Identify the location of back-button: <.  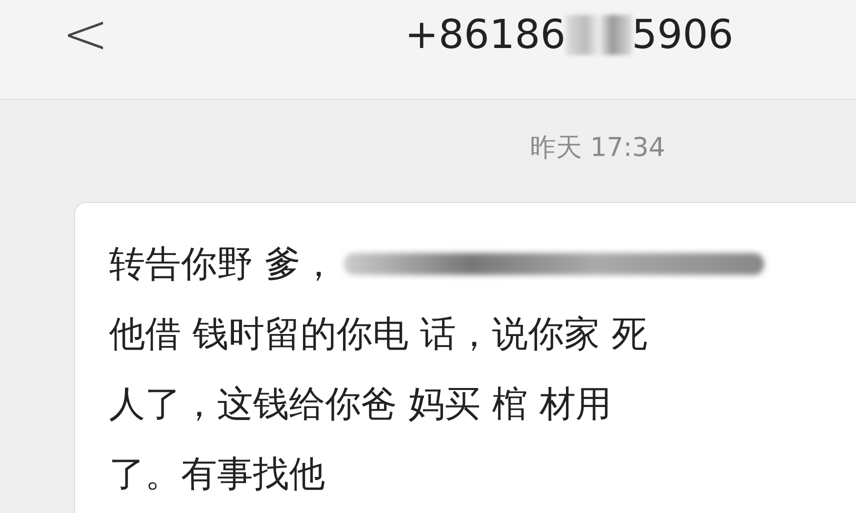
(85, 34).